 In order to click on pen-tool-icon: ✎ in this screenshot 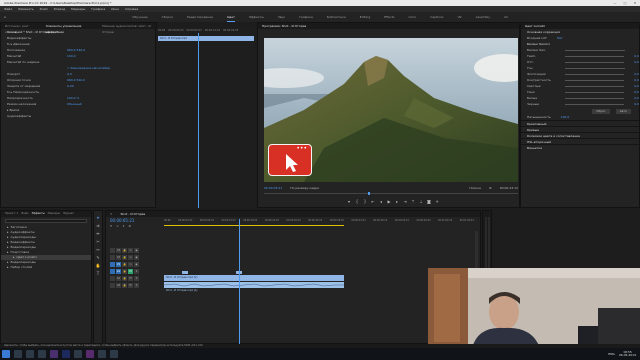, I will do `click(97, 257)`.